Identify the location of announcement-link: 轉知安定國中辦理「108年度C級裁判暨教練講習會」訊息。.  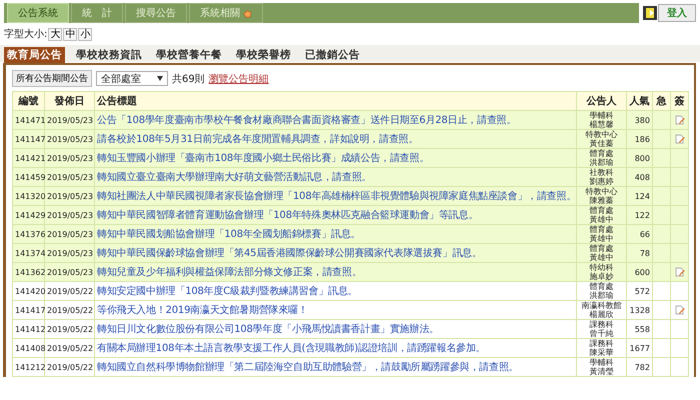
(335, 291).